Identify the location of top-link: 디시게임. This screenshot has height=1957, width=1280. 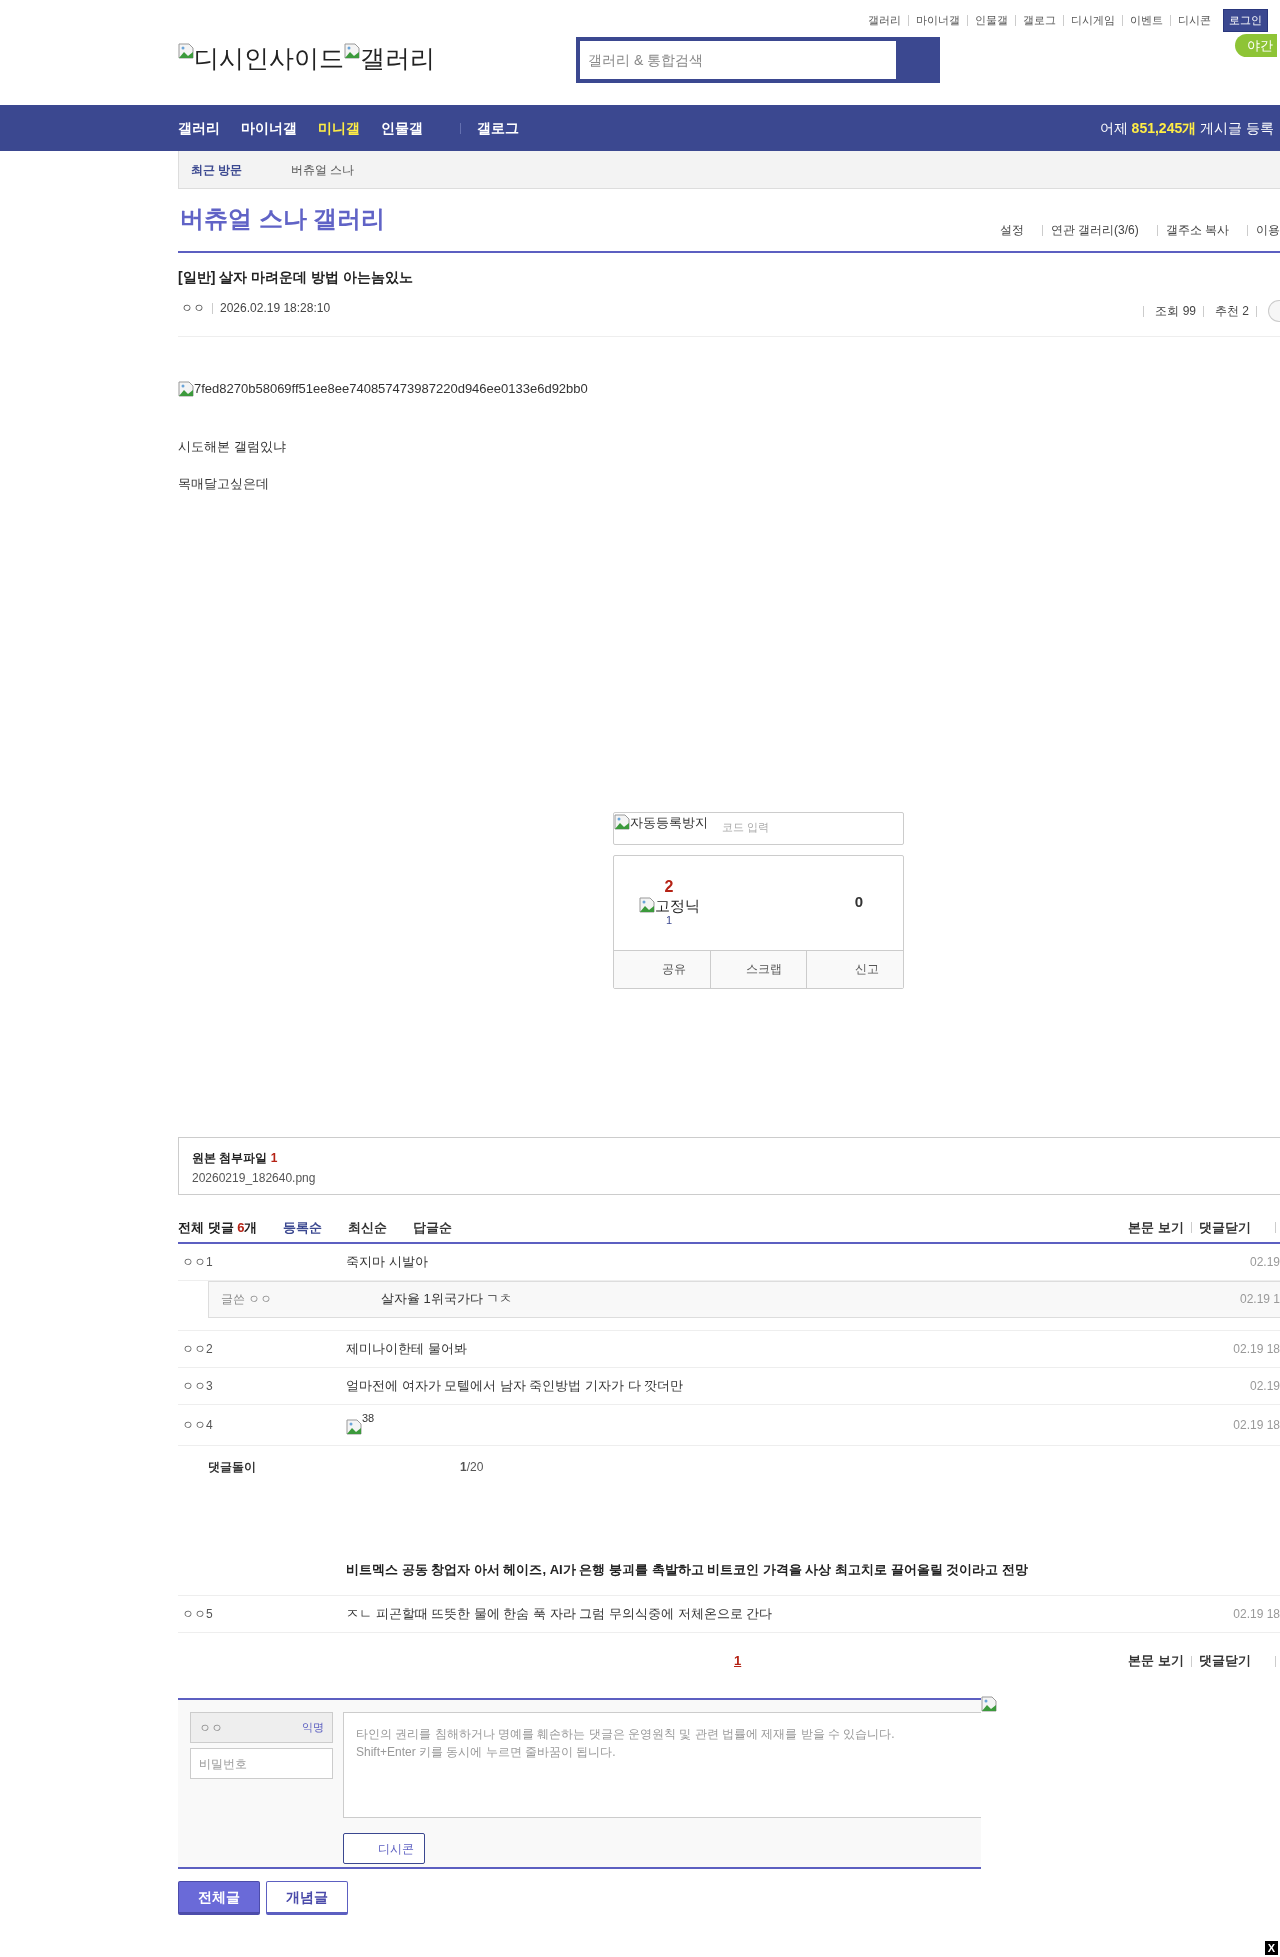
(1093, 20).